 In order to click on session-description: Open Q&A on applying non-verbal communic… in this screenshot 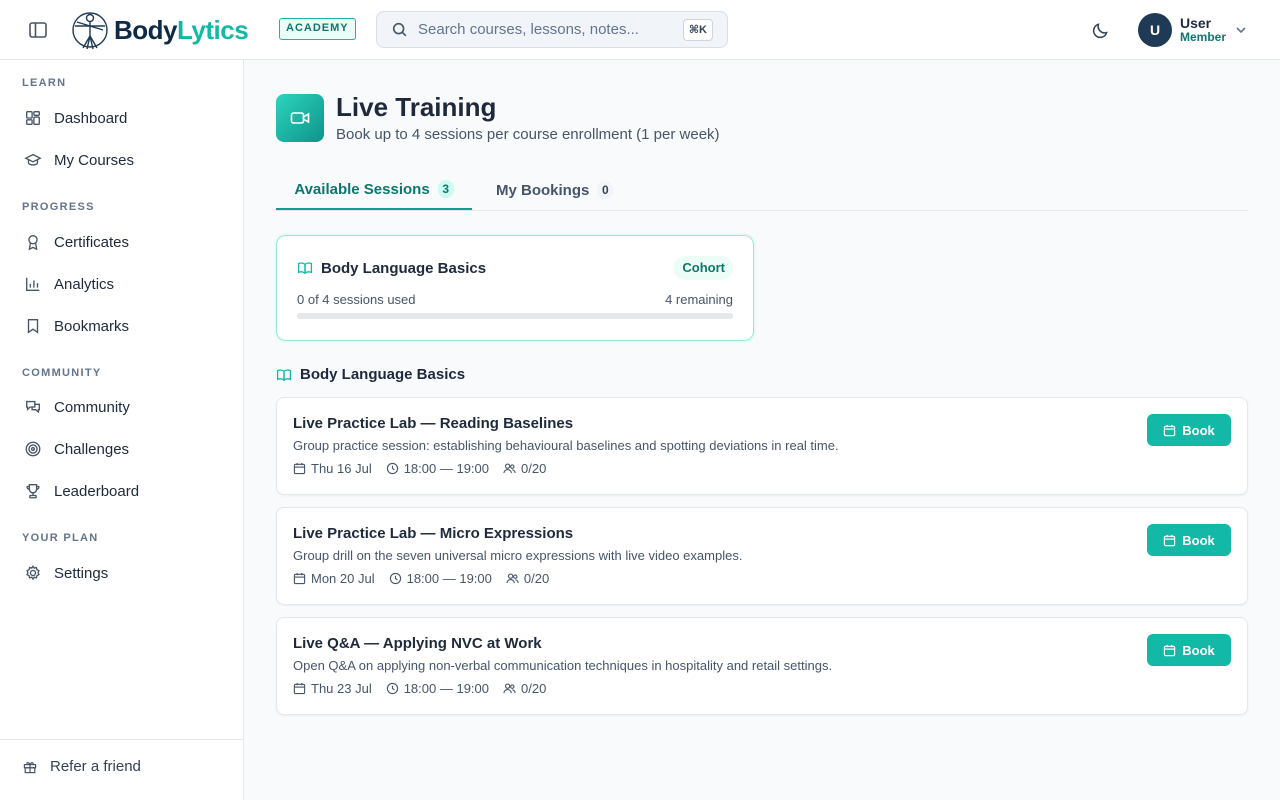, I will do `click(563, 665)`.